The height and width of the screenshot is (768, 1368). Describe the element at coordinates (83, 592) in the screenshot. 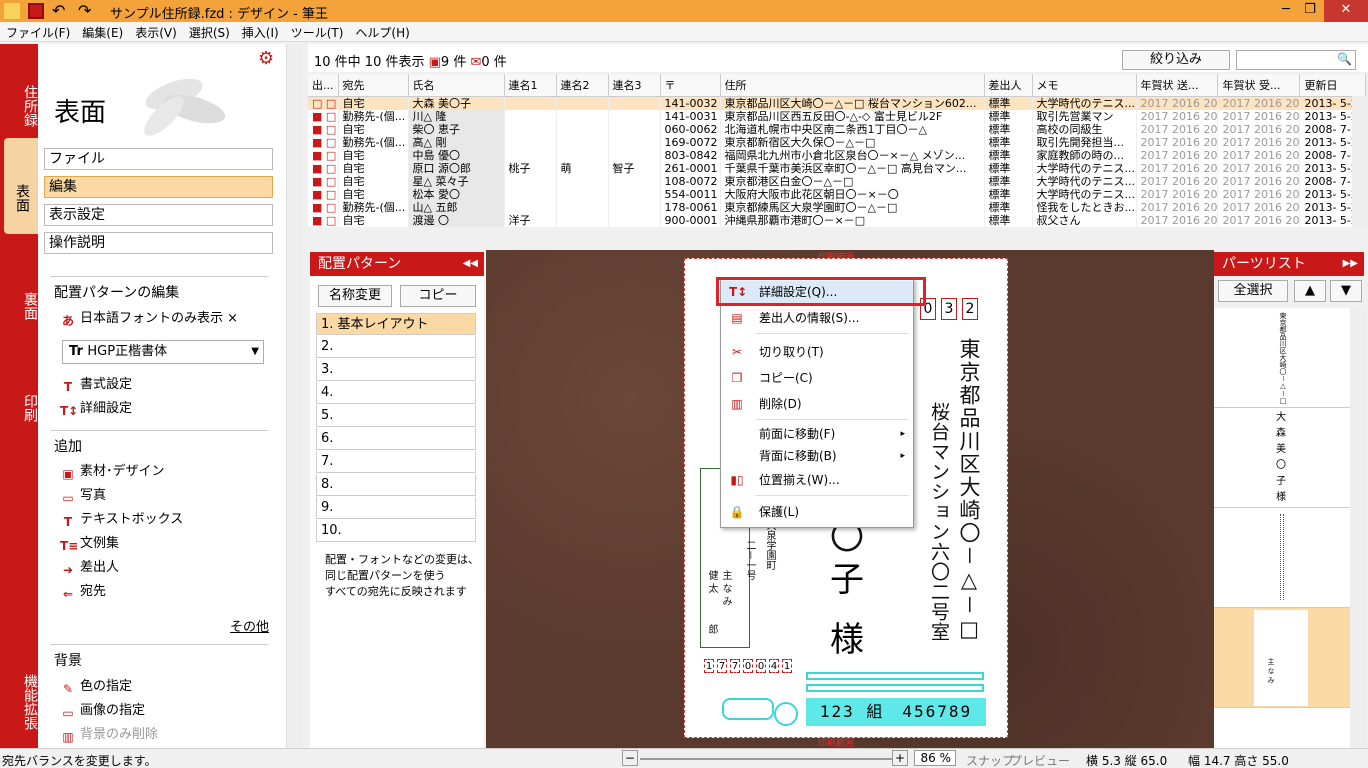

I see `add-recipient-link: ⇐ 宛先` at that location.